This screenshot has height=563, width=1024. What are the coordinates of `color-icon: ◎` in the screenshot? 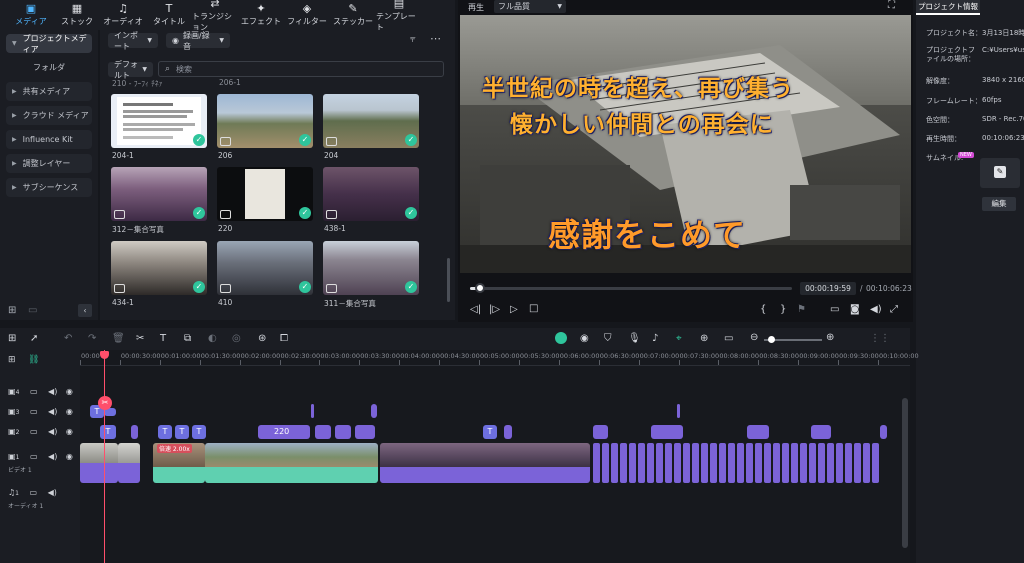 It's located at (236, 338).